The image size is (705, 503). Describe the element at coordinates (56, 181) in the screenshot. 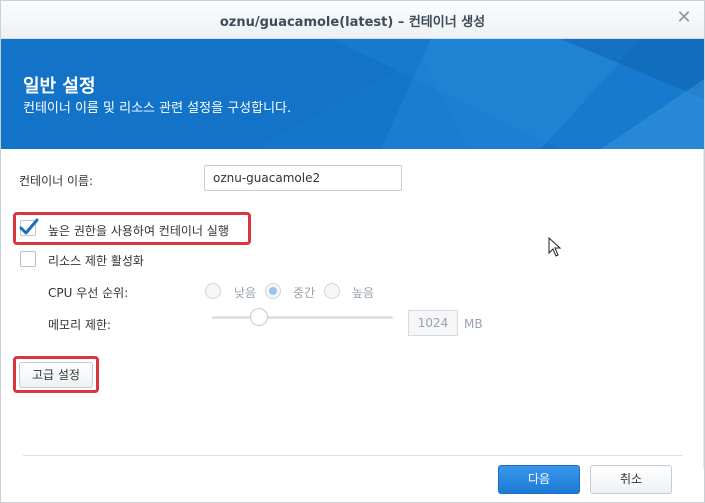

I see `container-name-label: 컨테이너 이름:` at that location.